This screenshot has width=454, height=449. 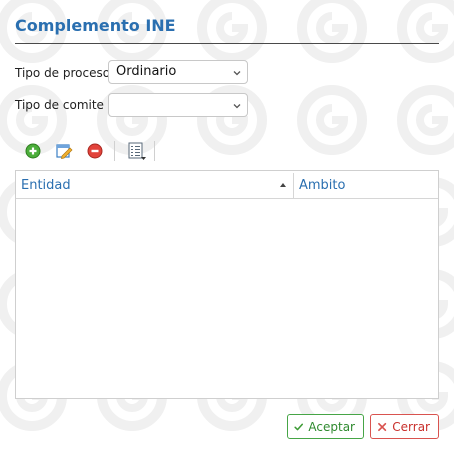 I want to click on column-resize-handle, so click(x=293, y=186).